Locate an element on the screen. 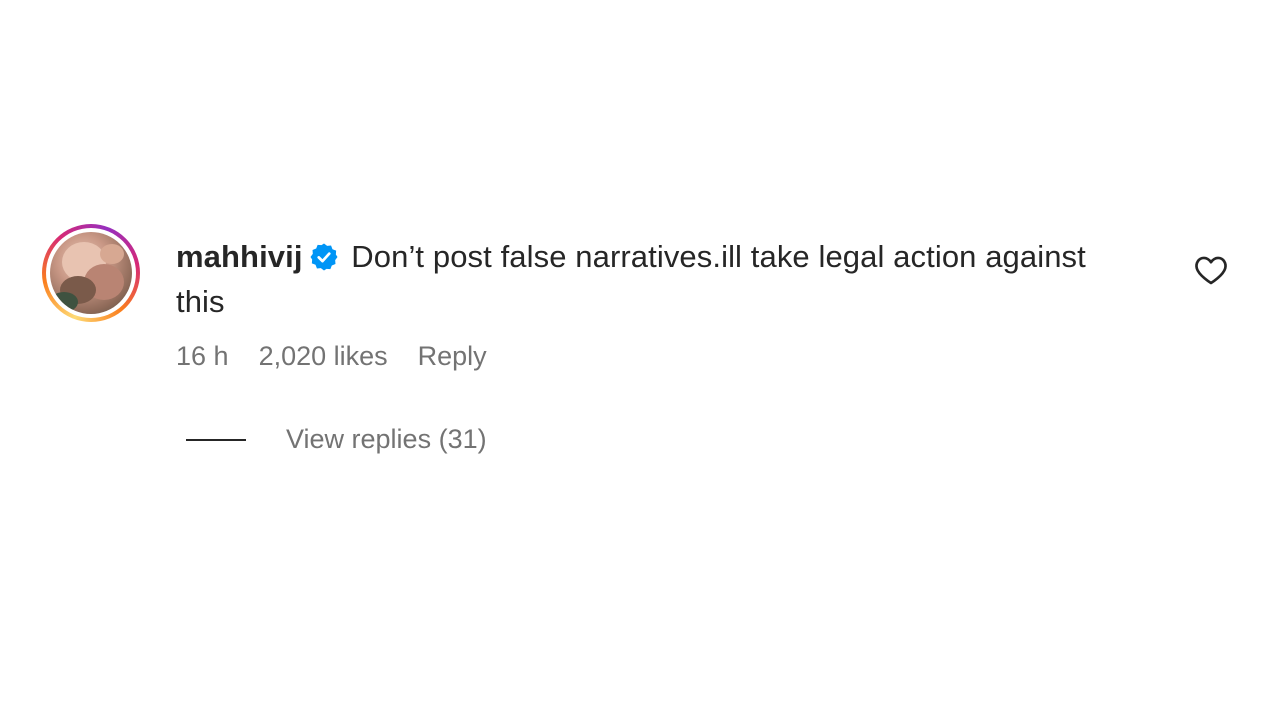 The width and height of the screenshot is (1280, 720). likes-count: 2,020 likes is located at coordinates (323, 356).